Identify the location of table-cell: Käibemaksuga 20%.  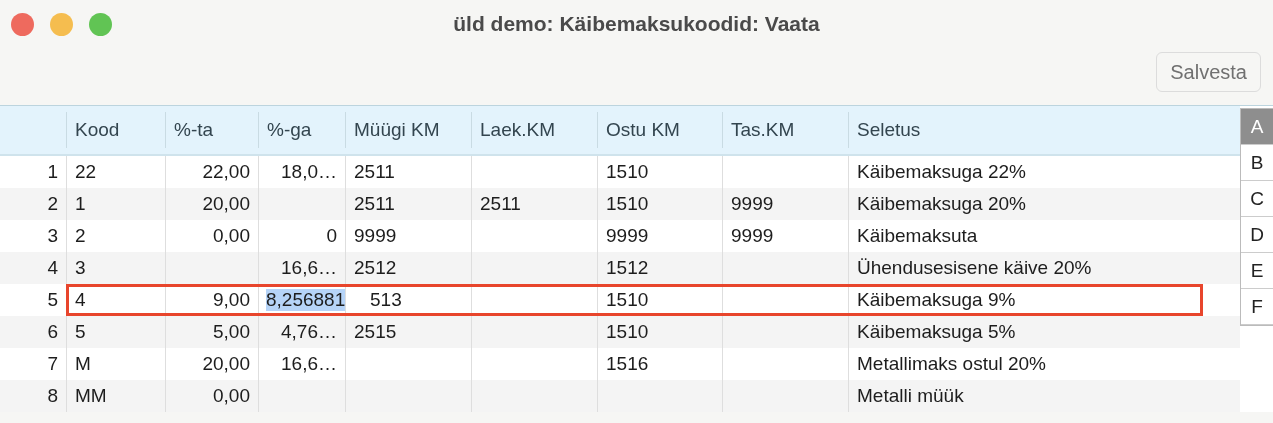
(941, 204).